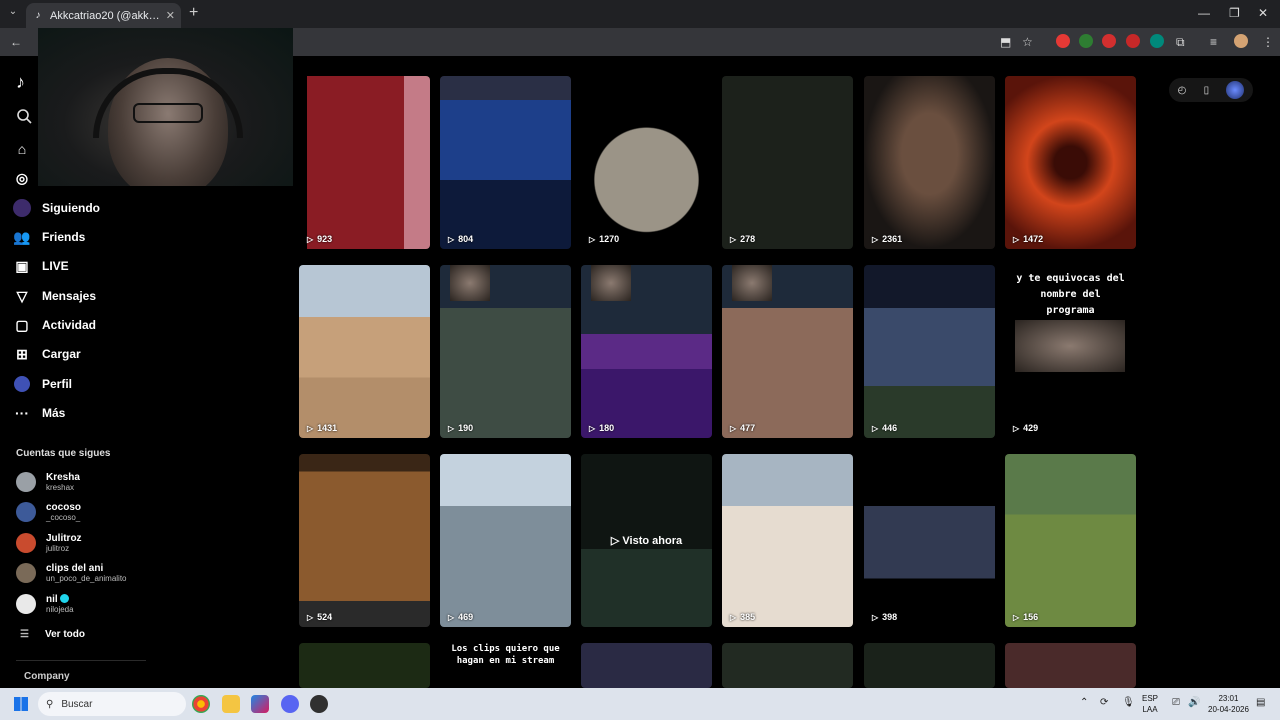  I want to click on video-card: ▷ 446, so click(929, 351).